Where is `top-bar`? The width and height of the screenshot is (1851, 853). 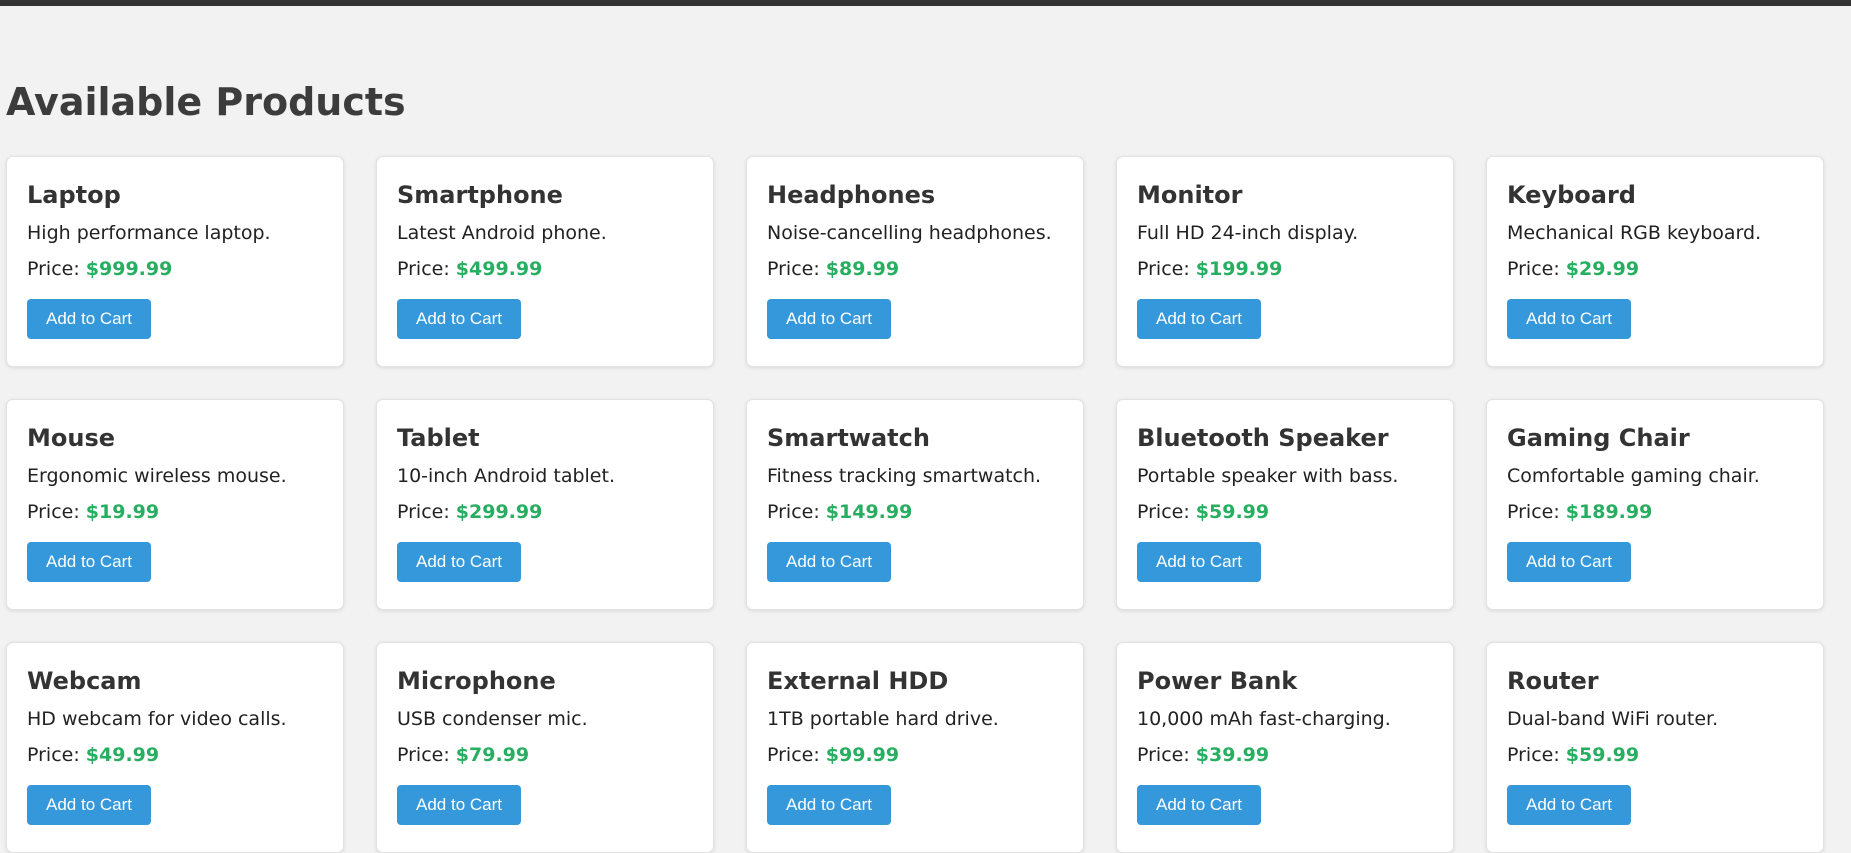
top-bar is located at coordinates (925, 3).